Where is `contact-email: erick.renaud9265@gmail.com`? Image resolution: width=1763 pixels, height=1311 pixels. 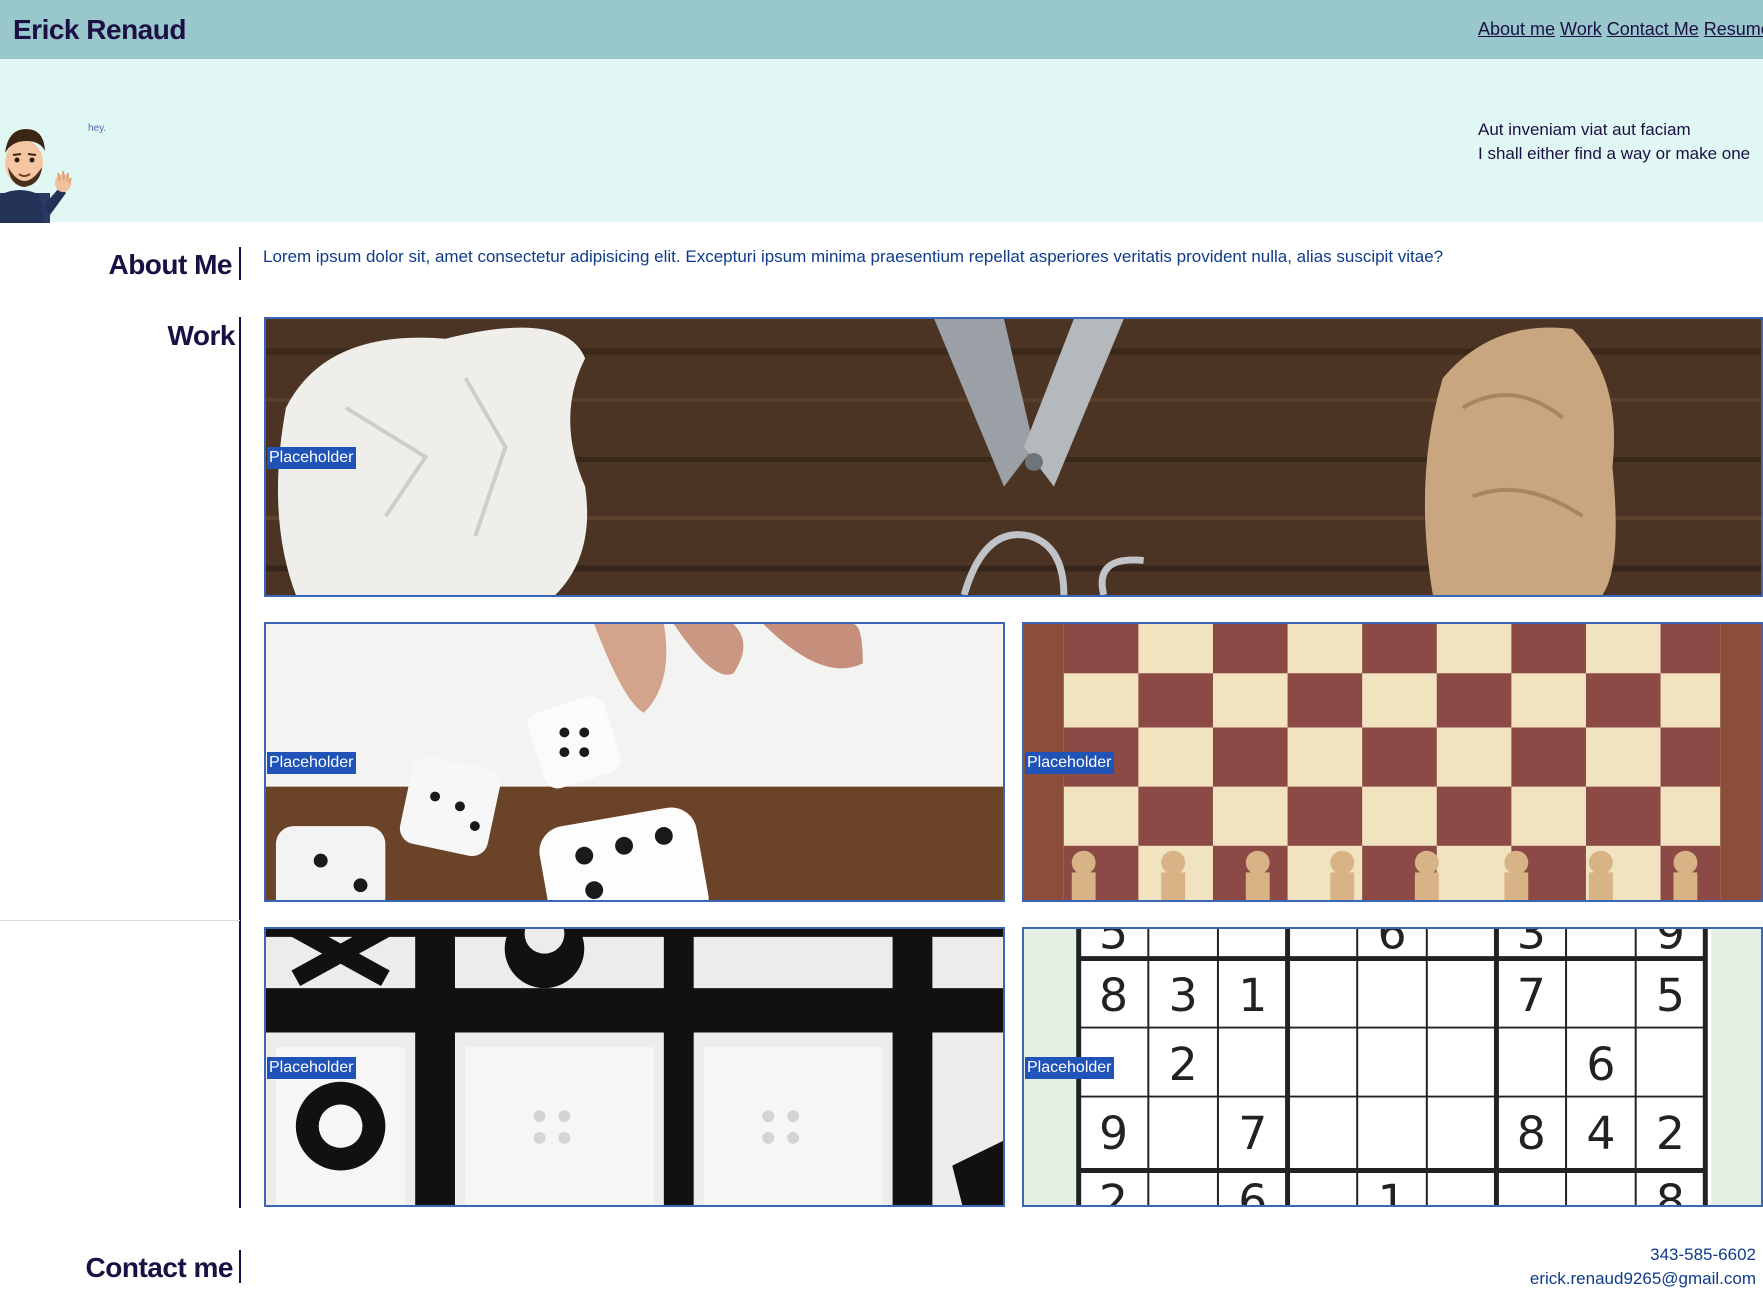
contact-email: erick.renaud9265@gmail.com is located at coordinates (1643, 1279).